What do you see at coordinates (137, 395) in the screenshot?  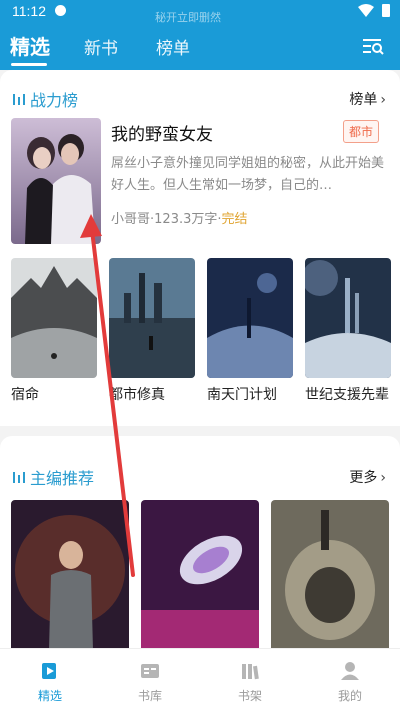 I see `book-name: 都市修真` at bounding box center [137, 395].